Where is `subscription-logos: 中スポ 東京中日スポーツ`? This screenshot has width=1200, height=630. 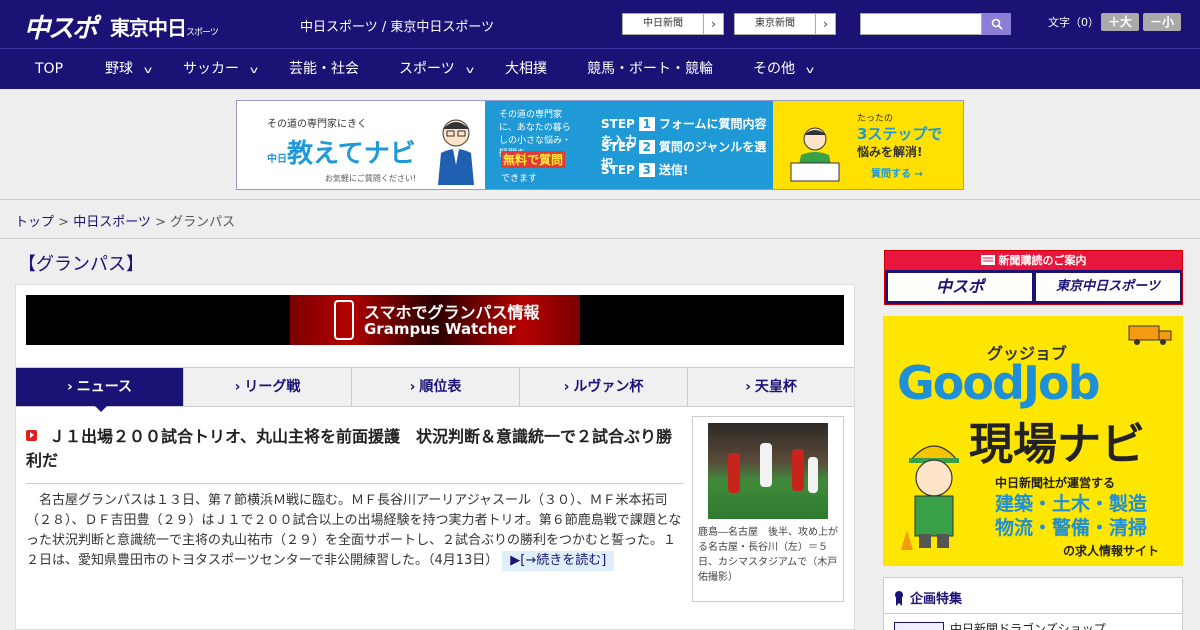 subscription-logos: 中スポ 東京中日スポーツ is located at coordinates (1033, 287).